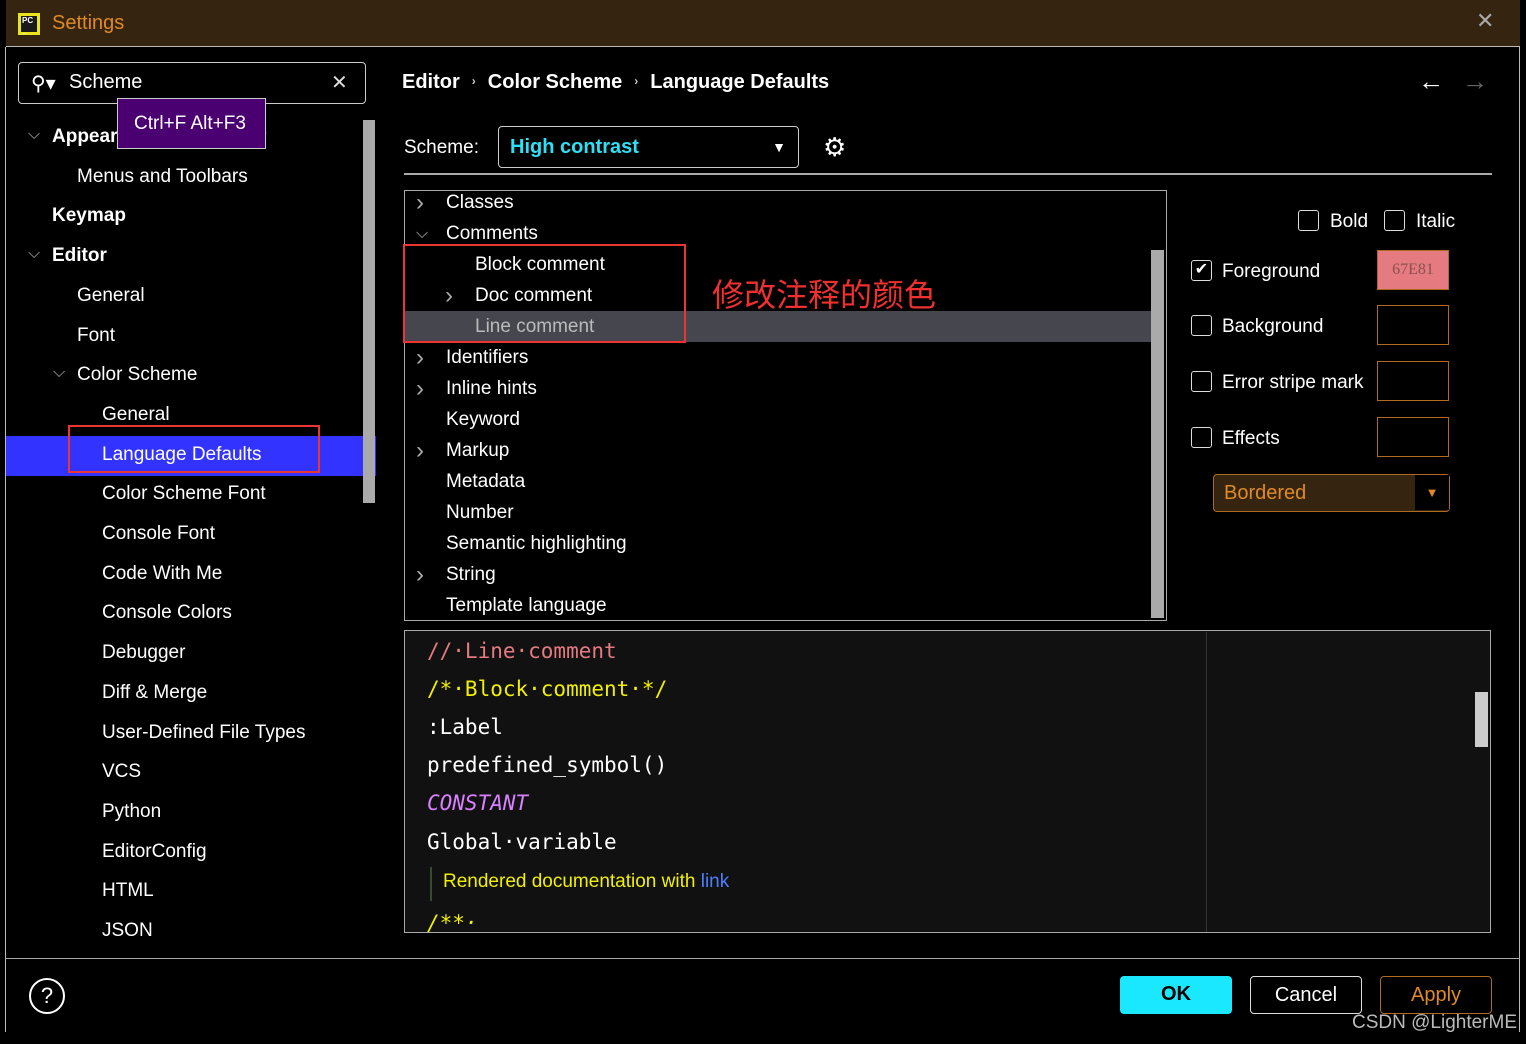  I want to click on preview-scrollbar, so click(1481, 719).